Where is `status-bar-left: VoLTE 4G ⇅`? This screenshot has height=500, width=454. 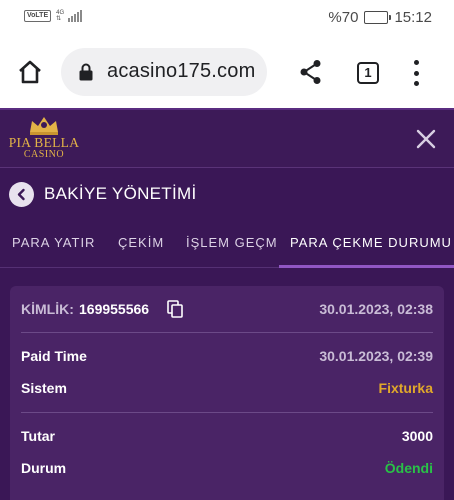 status-bar-left: VoLTE 4G ⇅ is located at coordinates (53, 16).